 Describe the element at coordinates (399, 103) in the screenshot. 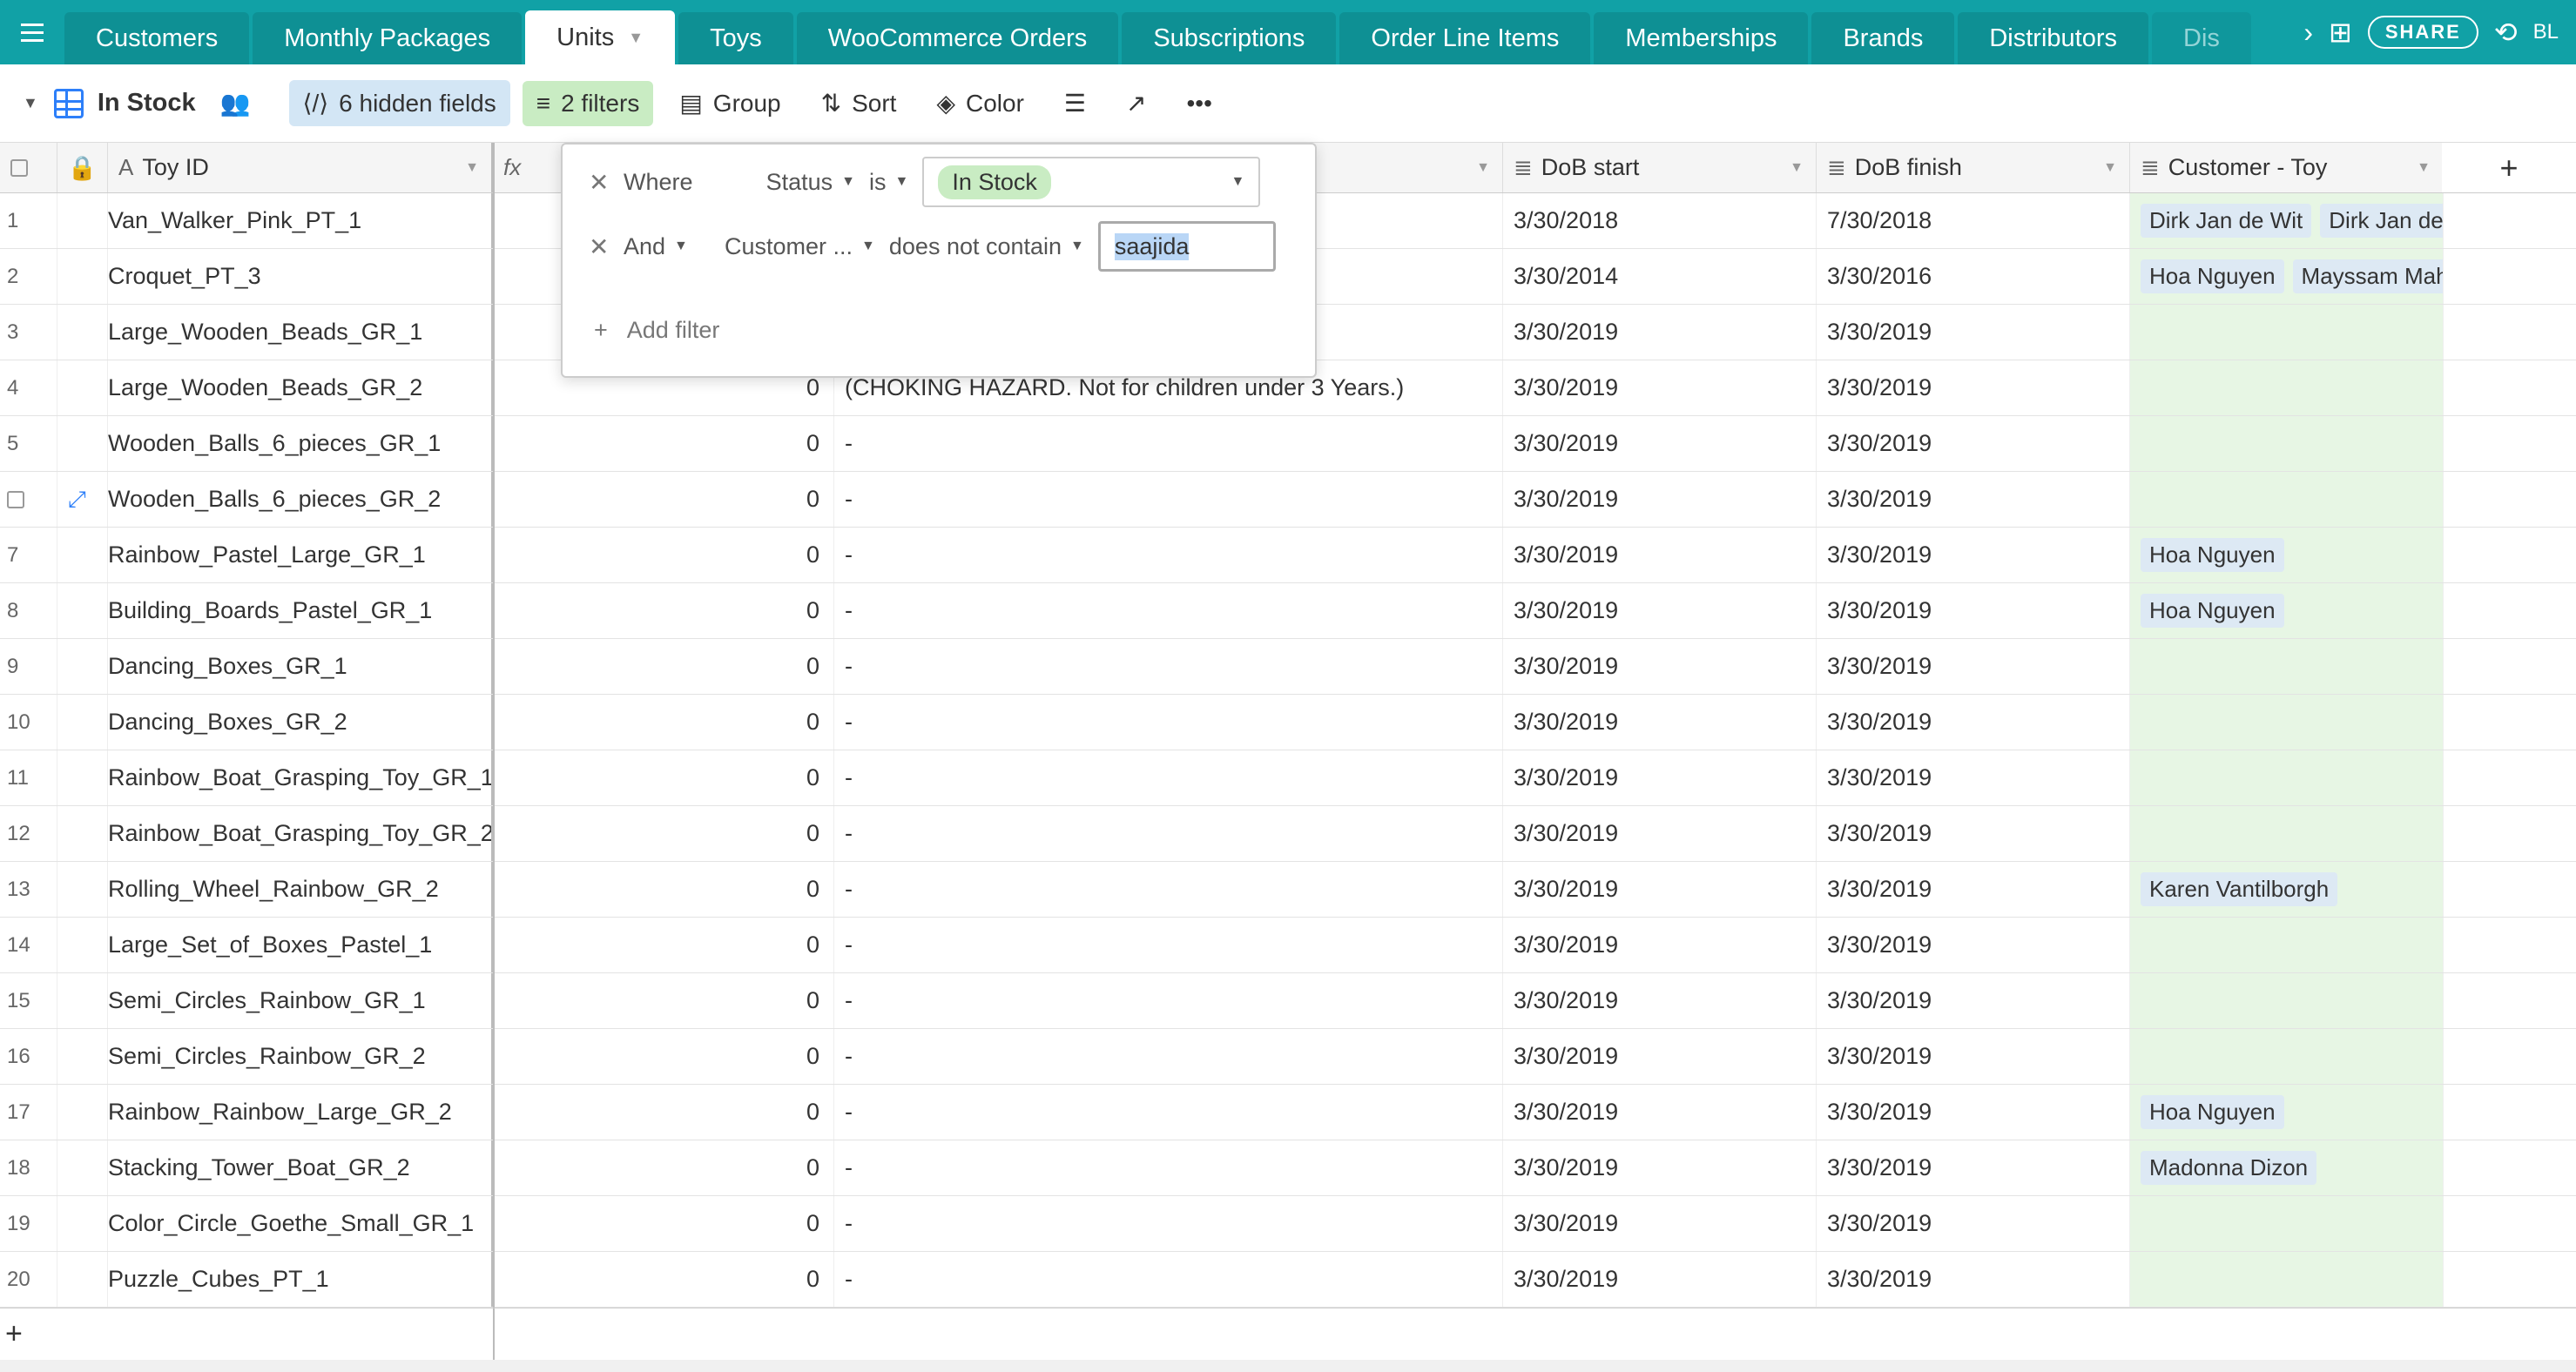

I see `hidden-fields-button: ⟨/⟩ 6 hidden fields` at that location.